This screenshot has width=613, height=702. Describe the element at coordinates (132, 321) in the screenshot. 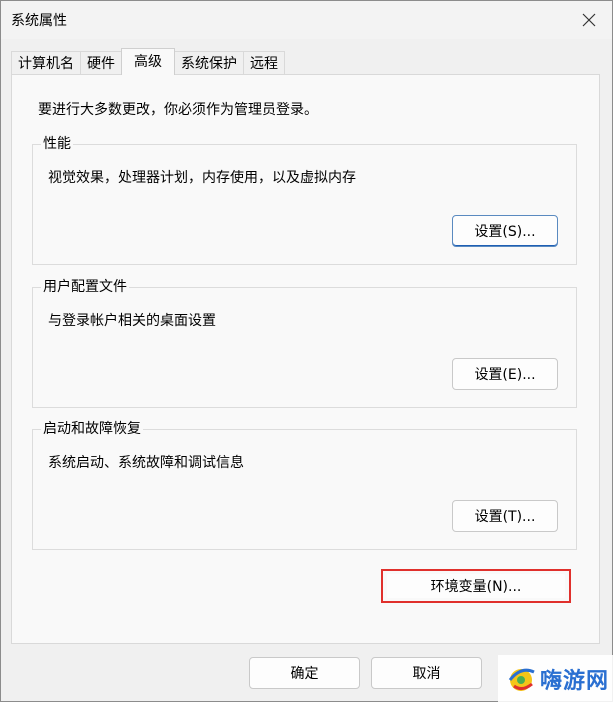

I see `user-profiles-description: 与登录帐户相关的桌面设置` at that location.